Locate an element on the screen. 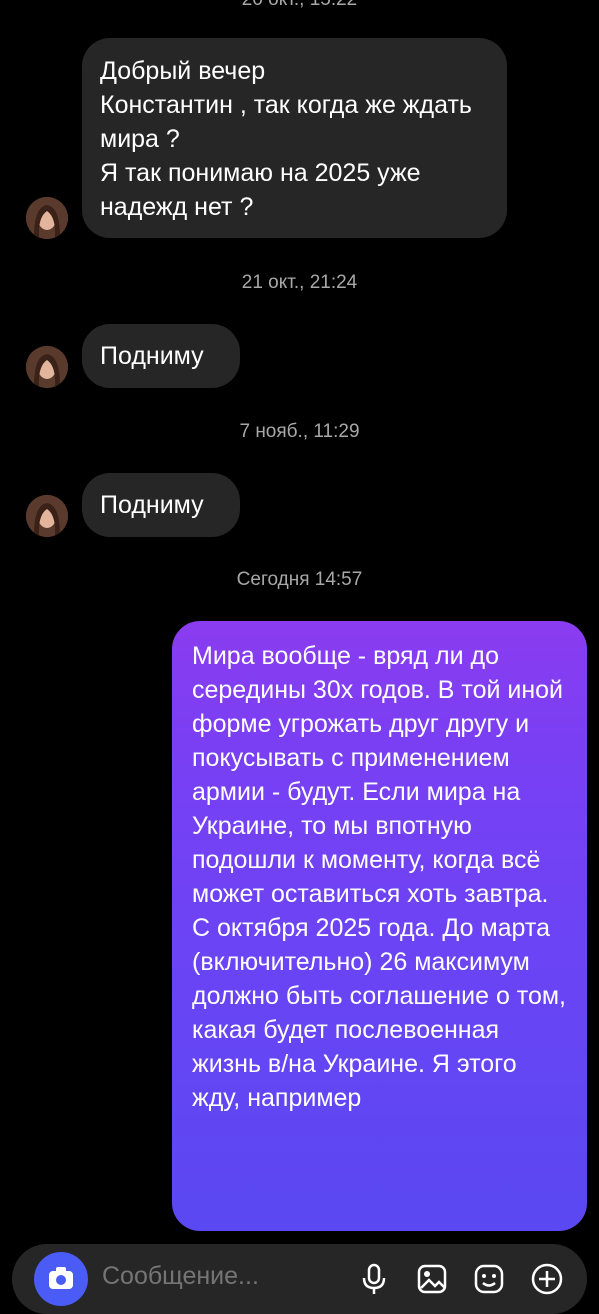 This screenshot has height=1314, width=599. message-timestamp: Сегодня 14:57 is located at coordinates (299, 579).